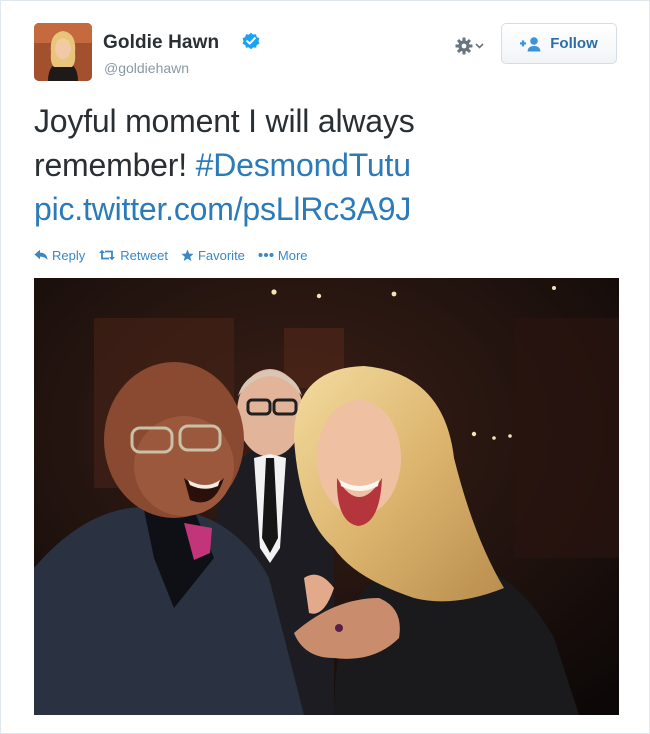  Describe the element at coordinates (187, 255) in the screenshot. I see `star-icon` at that location.